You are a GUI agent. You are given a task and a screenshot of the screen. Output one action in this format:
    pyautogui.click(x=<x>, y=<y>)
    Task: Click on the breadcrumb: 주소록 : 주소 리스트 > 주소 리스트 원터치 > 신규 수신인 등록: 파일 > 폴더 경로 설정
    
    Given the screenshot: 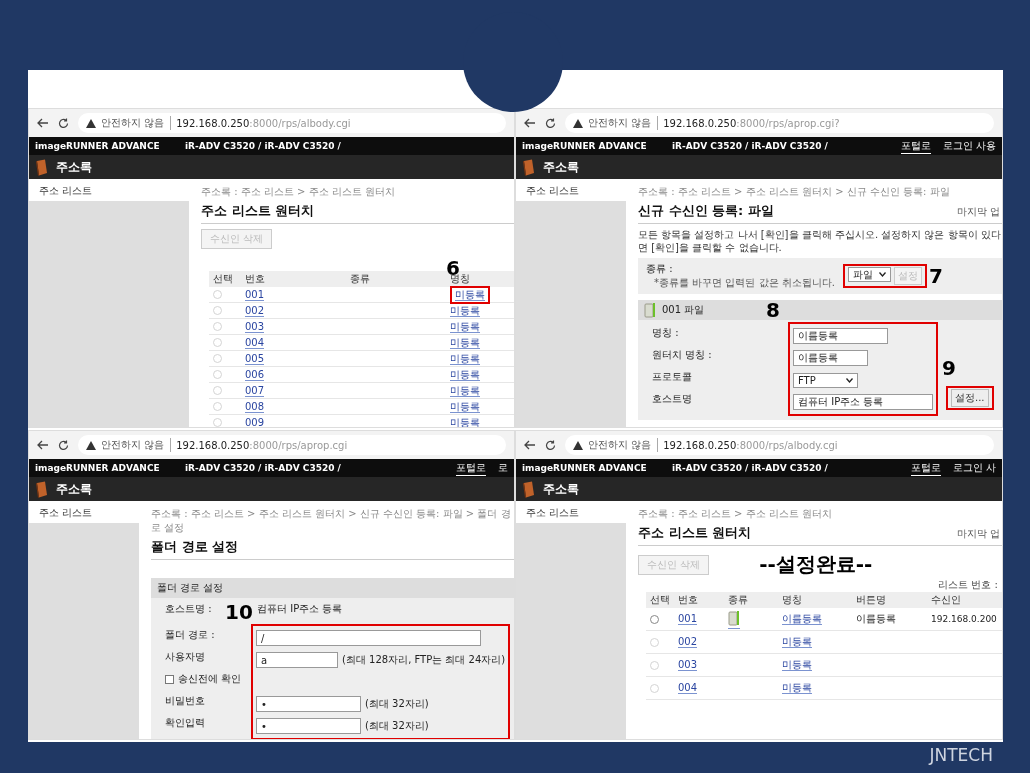 What is the action you would take?
    pyautogui.click(x=331, y=521)
    